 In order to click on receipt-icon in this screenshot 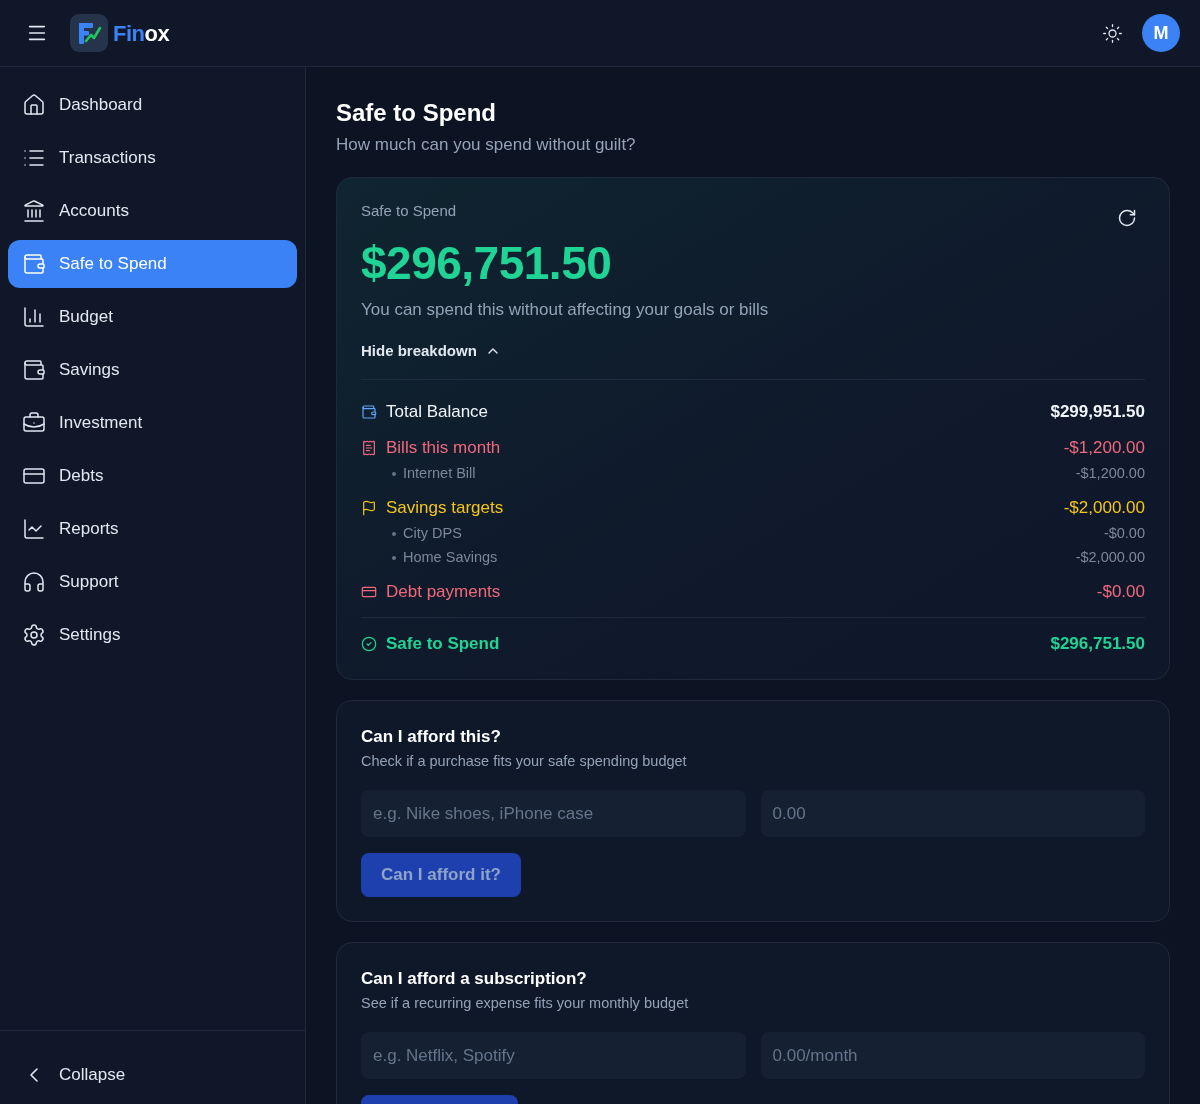, I will do `click(369, 448)`.